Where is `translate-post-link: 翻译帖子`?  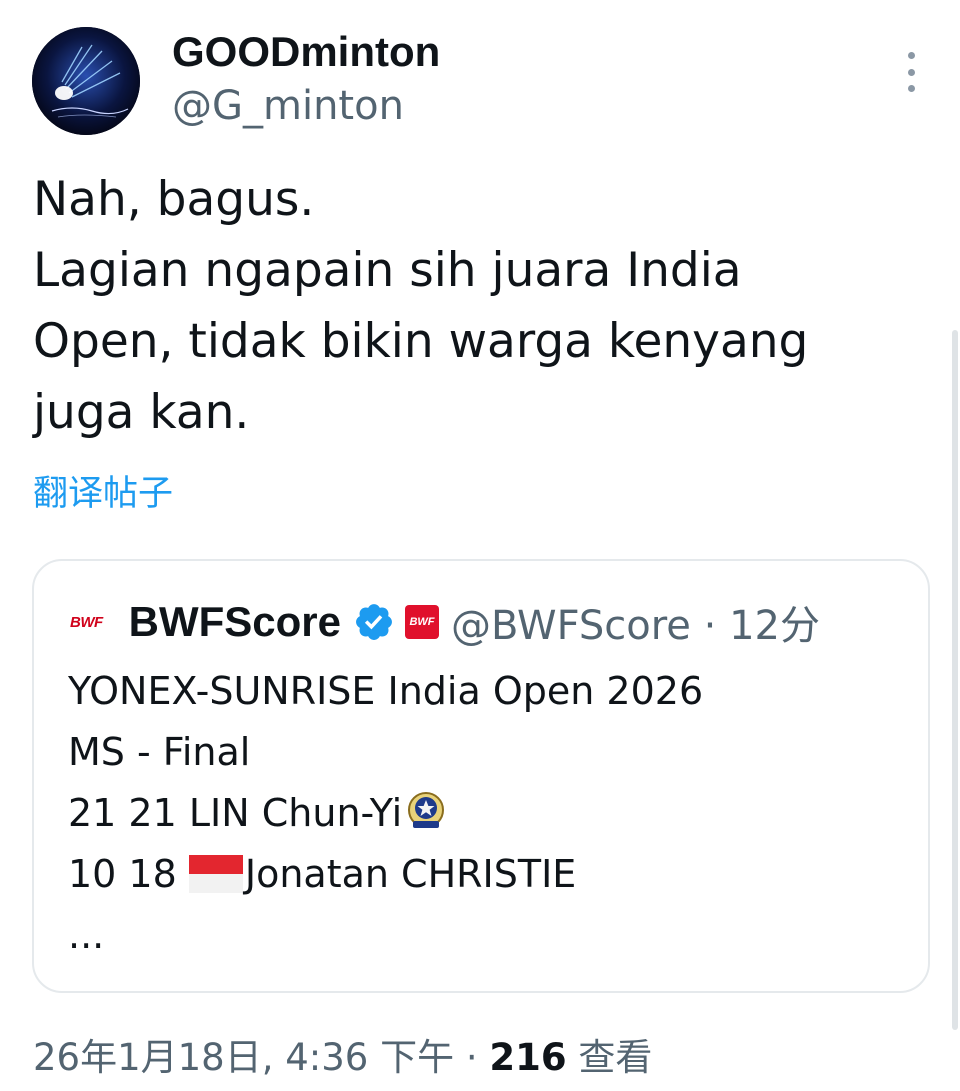
translate-post-link: 翻译帖子 is located at coordinates (103, 494).